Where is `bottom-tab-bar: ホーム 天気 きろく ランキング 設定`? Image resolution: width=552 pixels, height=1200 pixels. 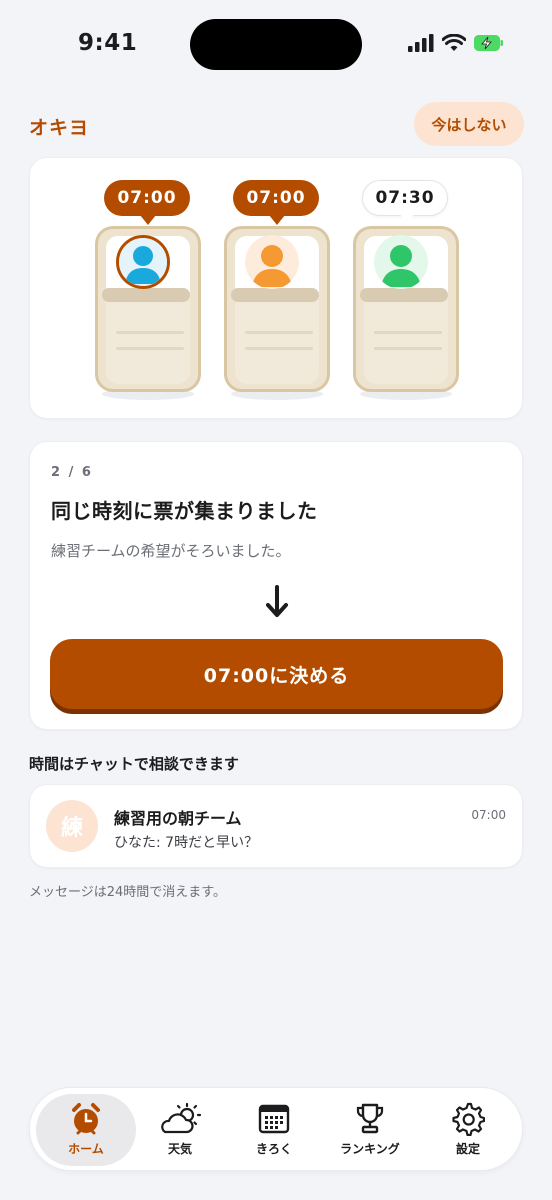 bottom-tab-bar: ホーム 天気 きろく ランキング 設定 is located at coordinates (276, 1129).